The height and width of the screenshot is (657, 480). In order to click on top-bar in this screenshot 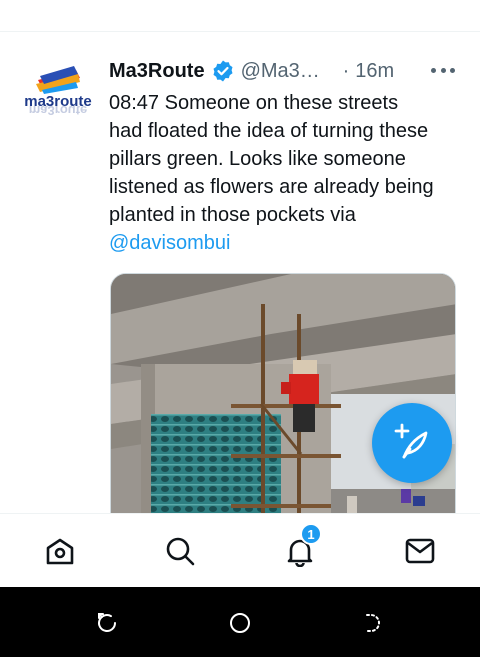, I will do `click(240, 16)`.